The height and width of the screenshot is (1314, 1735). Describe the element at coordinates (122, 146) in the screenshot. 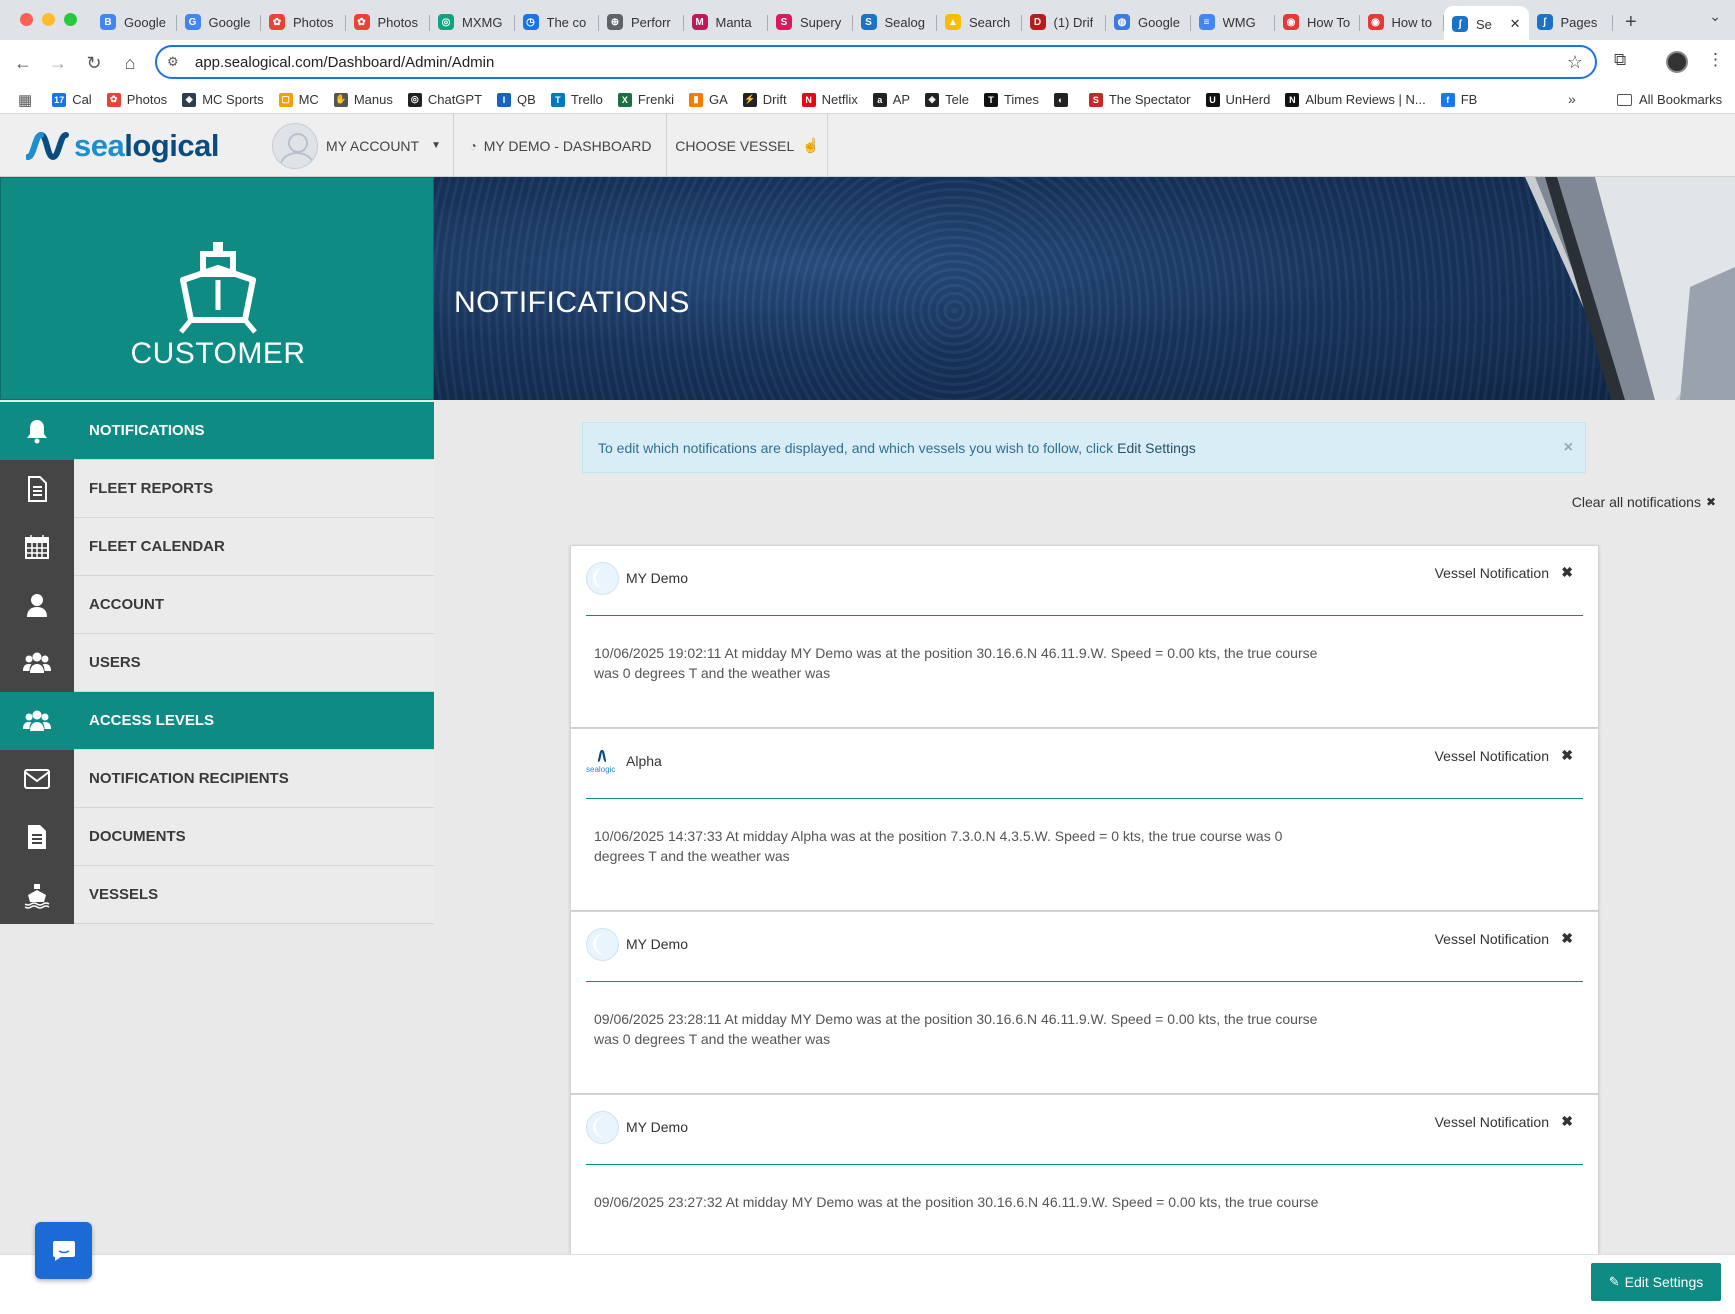

I see `sealogical-logo: sealogical` at that location.